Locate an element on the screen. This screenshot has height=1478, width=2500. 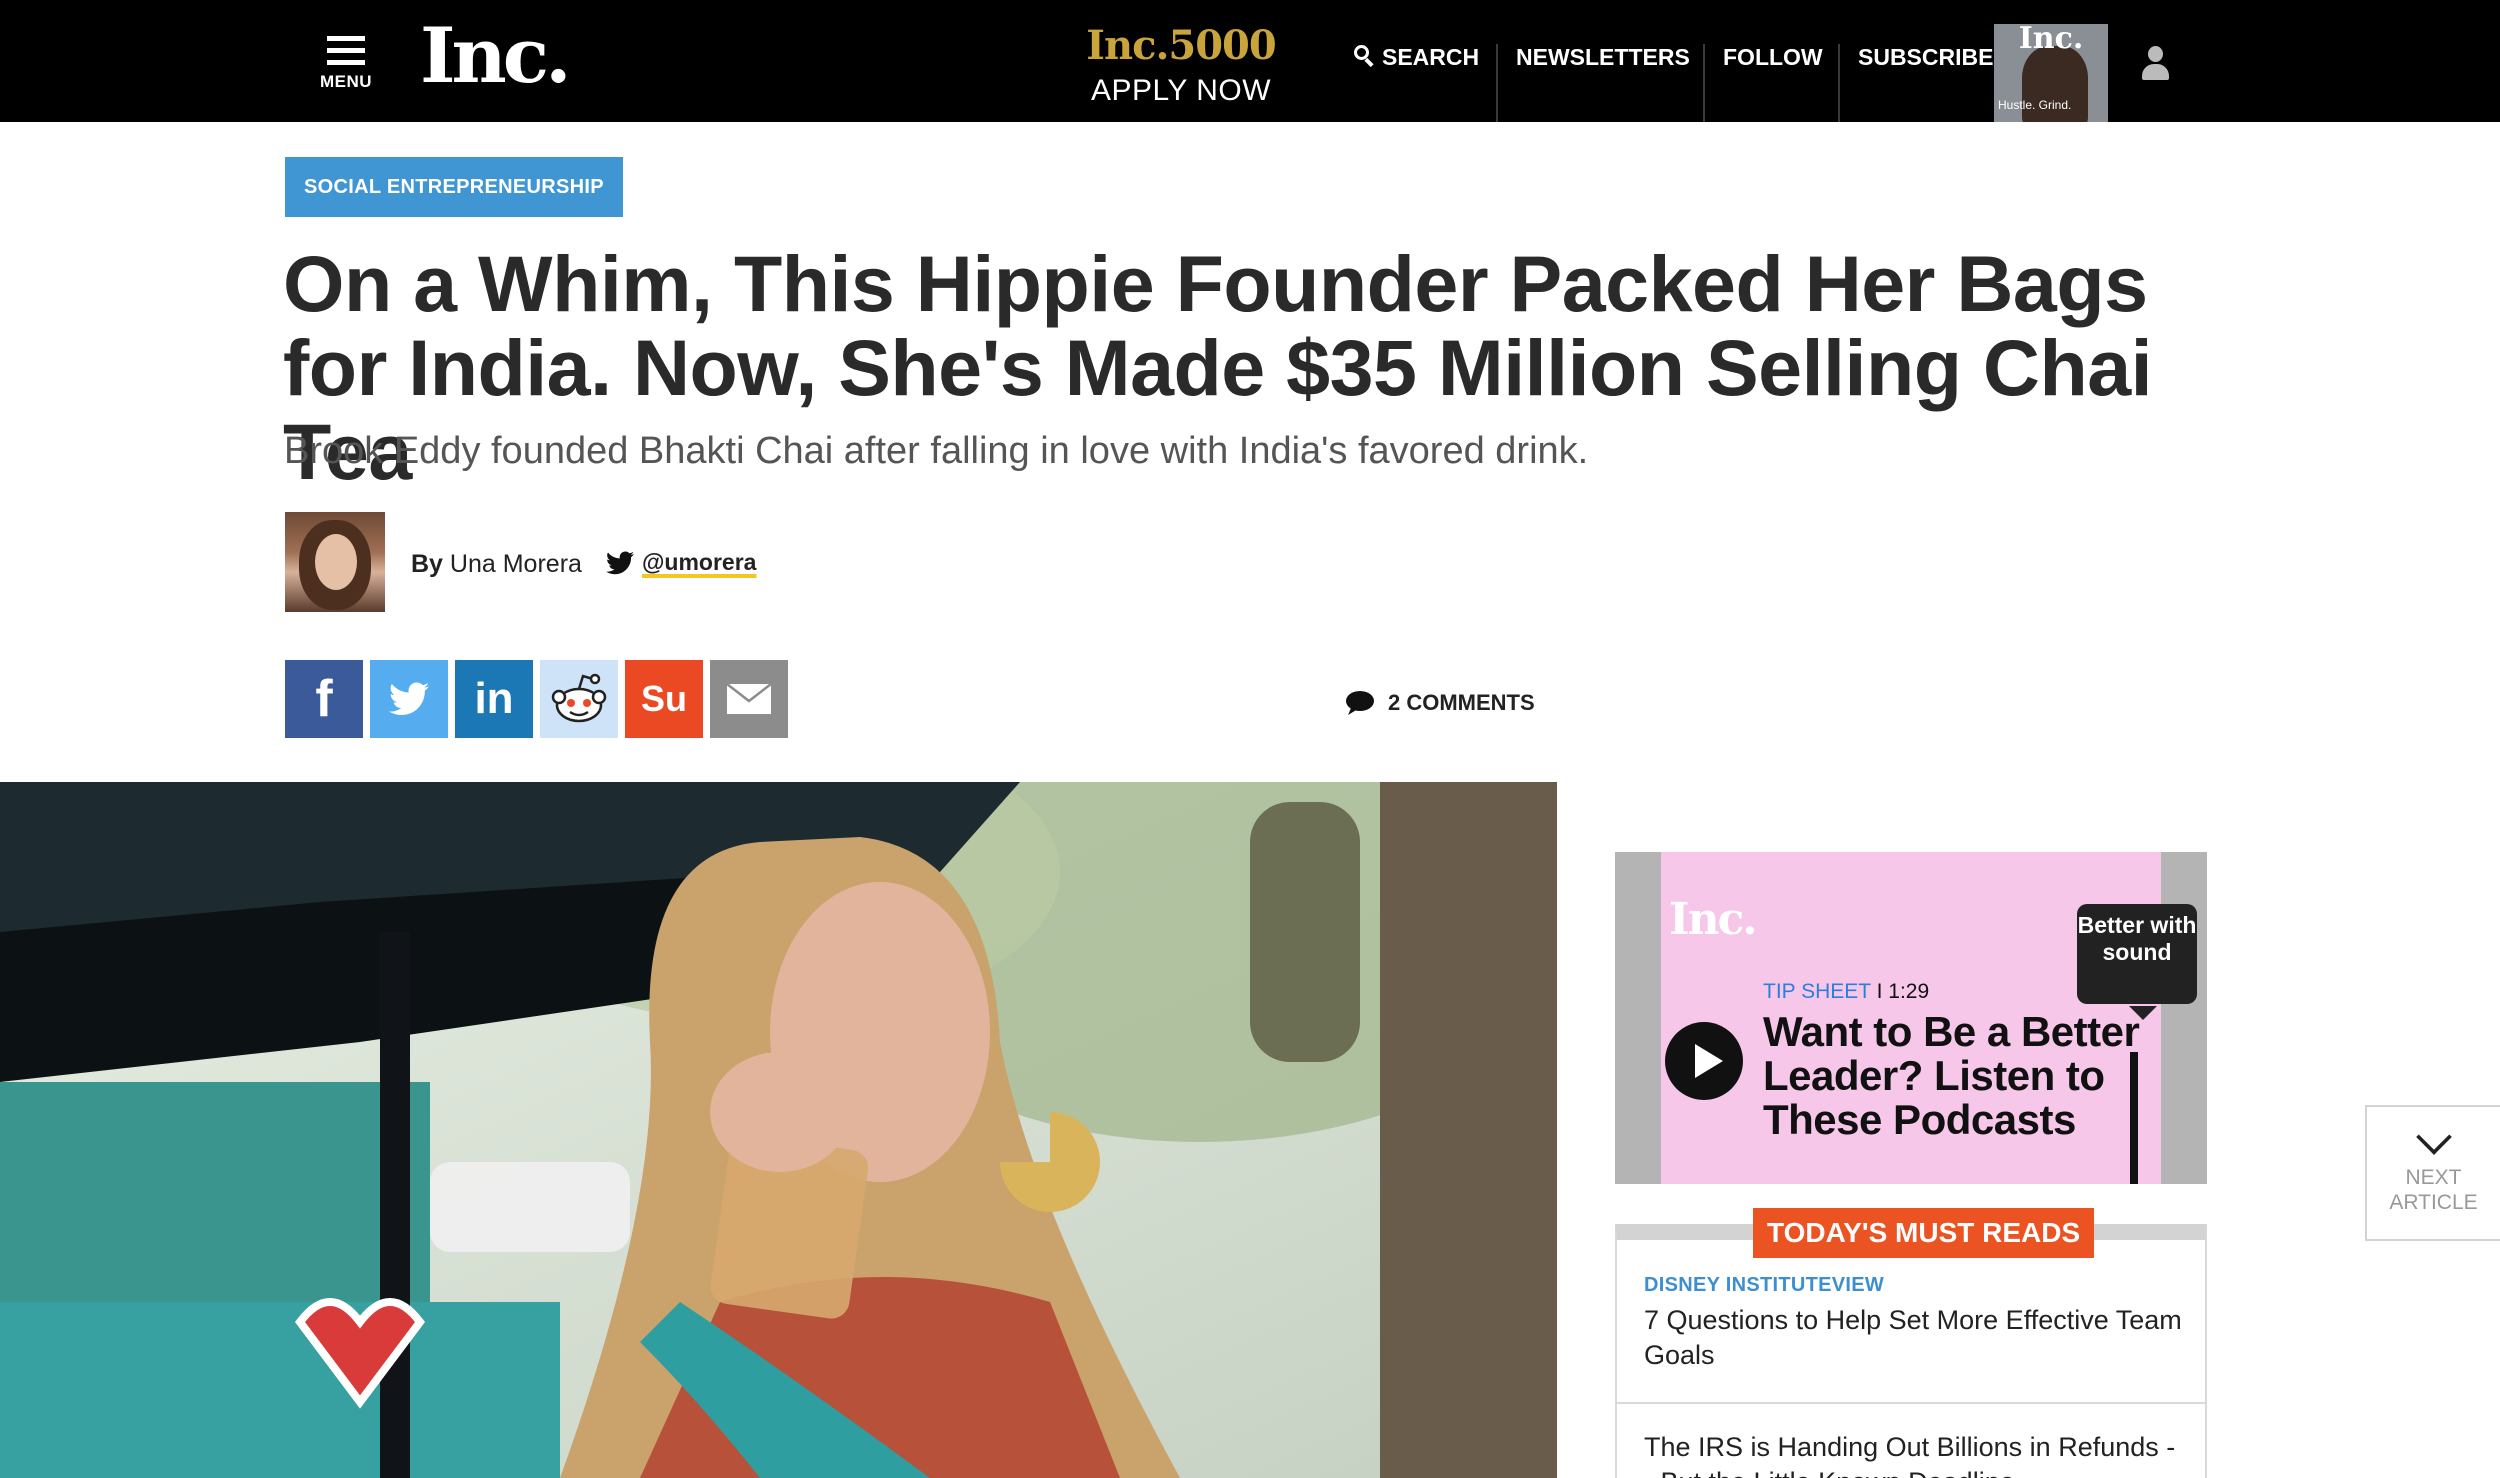
nav-search-label: SEARCH is located at coordinates (1431, 57).